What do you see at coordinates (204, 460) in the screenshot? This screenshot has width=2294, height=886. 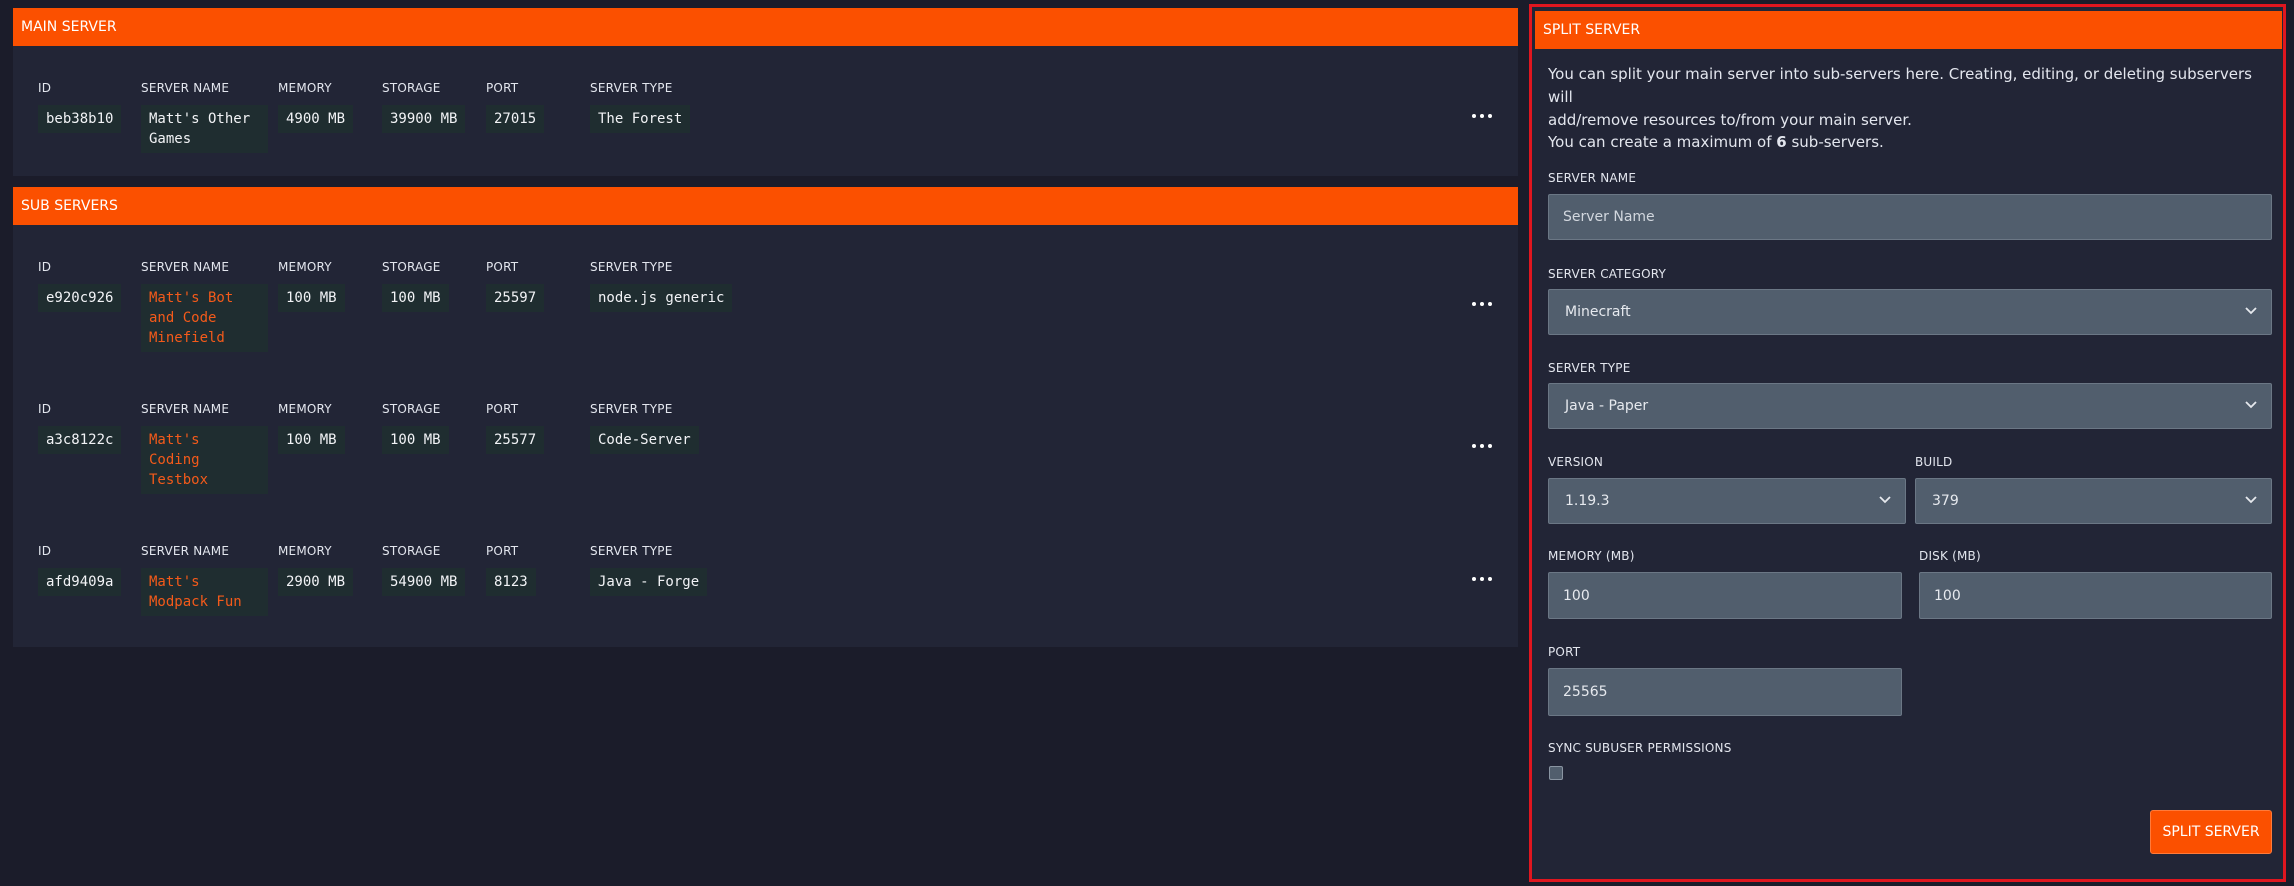 I see `subserver-name-link: Matt's Coding Testbox` at bounding box center [204, 460].